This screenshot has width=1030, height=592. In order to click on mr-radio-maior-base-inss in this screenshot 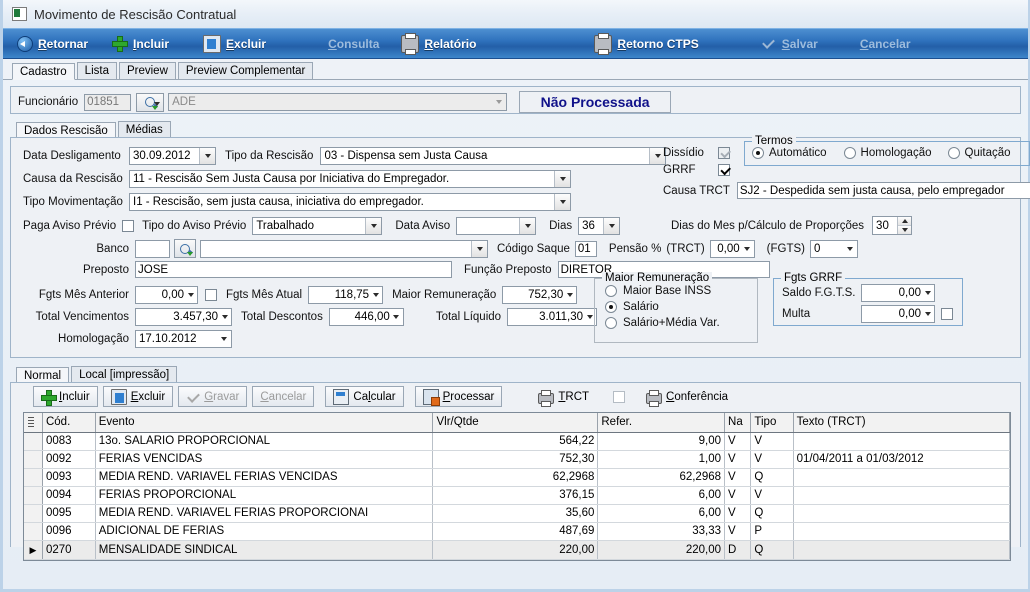, I will do `click(611, 291)`.